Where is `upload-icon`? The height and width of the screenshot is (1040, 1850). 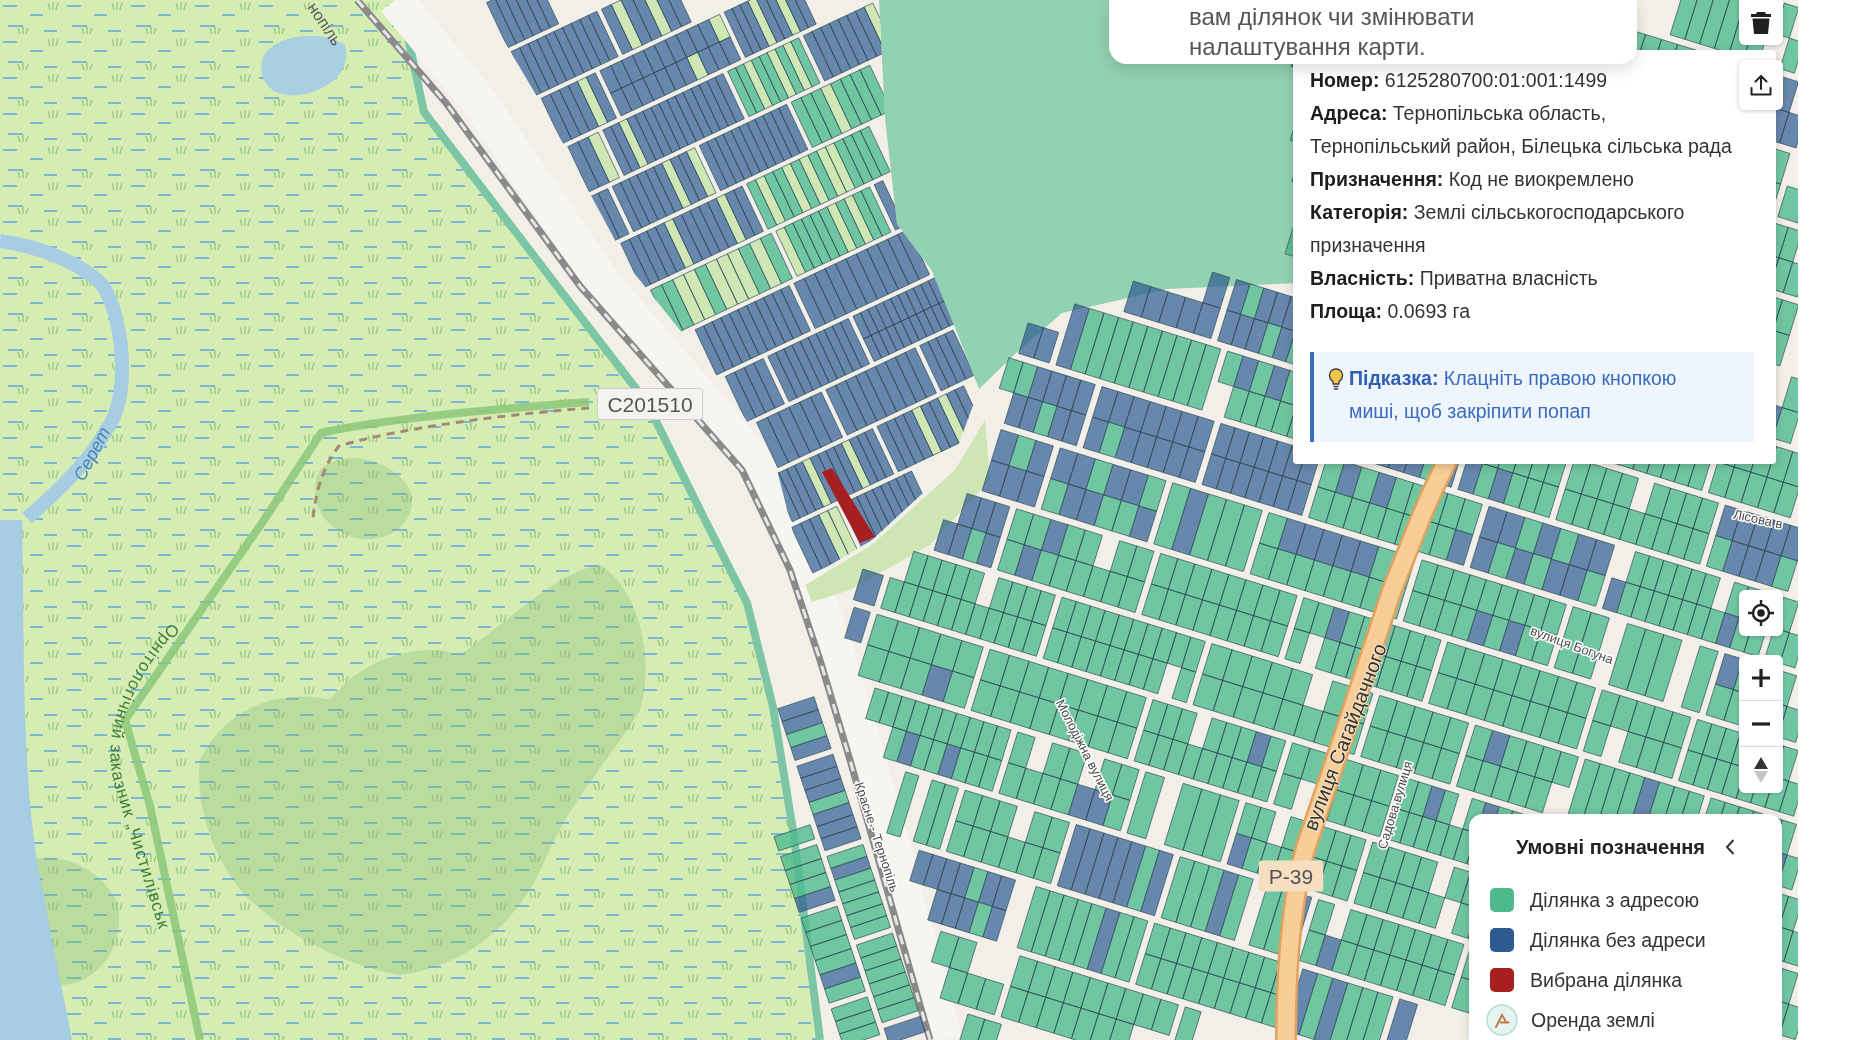
upload-icon is located at coordinates (1761, 85).